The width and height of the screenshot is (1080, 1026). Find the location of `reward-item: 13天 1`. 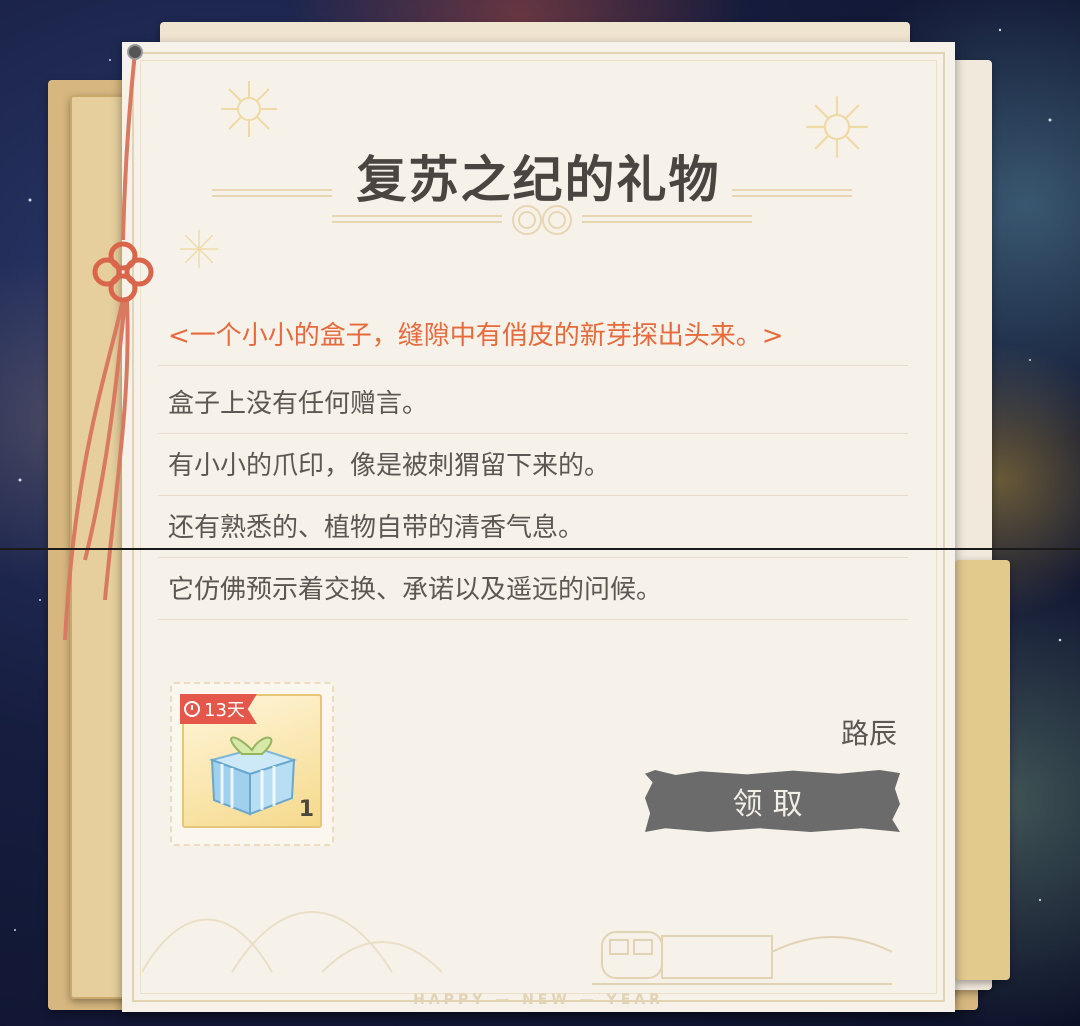

reward-item: 13天 1 is located at coordinates (251, 761).